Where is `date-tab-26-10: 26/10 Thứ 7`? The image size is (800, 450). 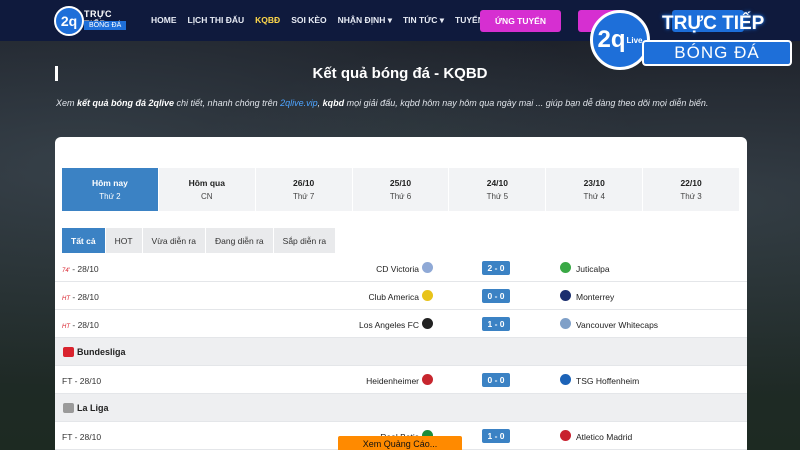 date-tab-26-10: 26/10 Thứ 7 is located at coordinates (304, 189).